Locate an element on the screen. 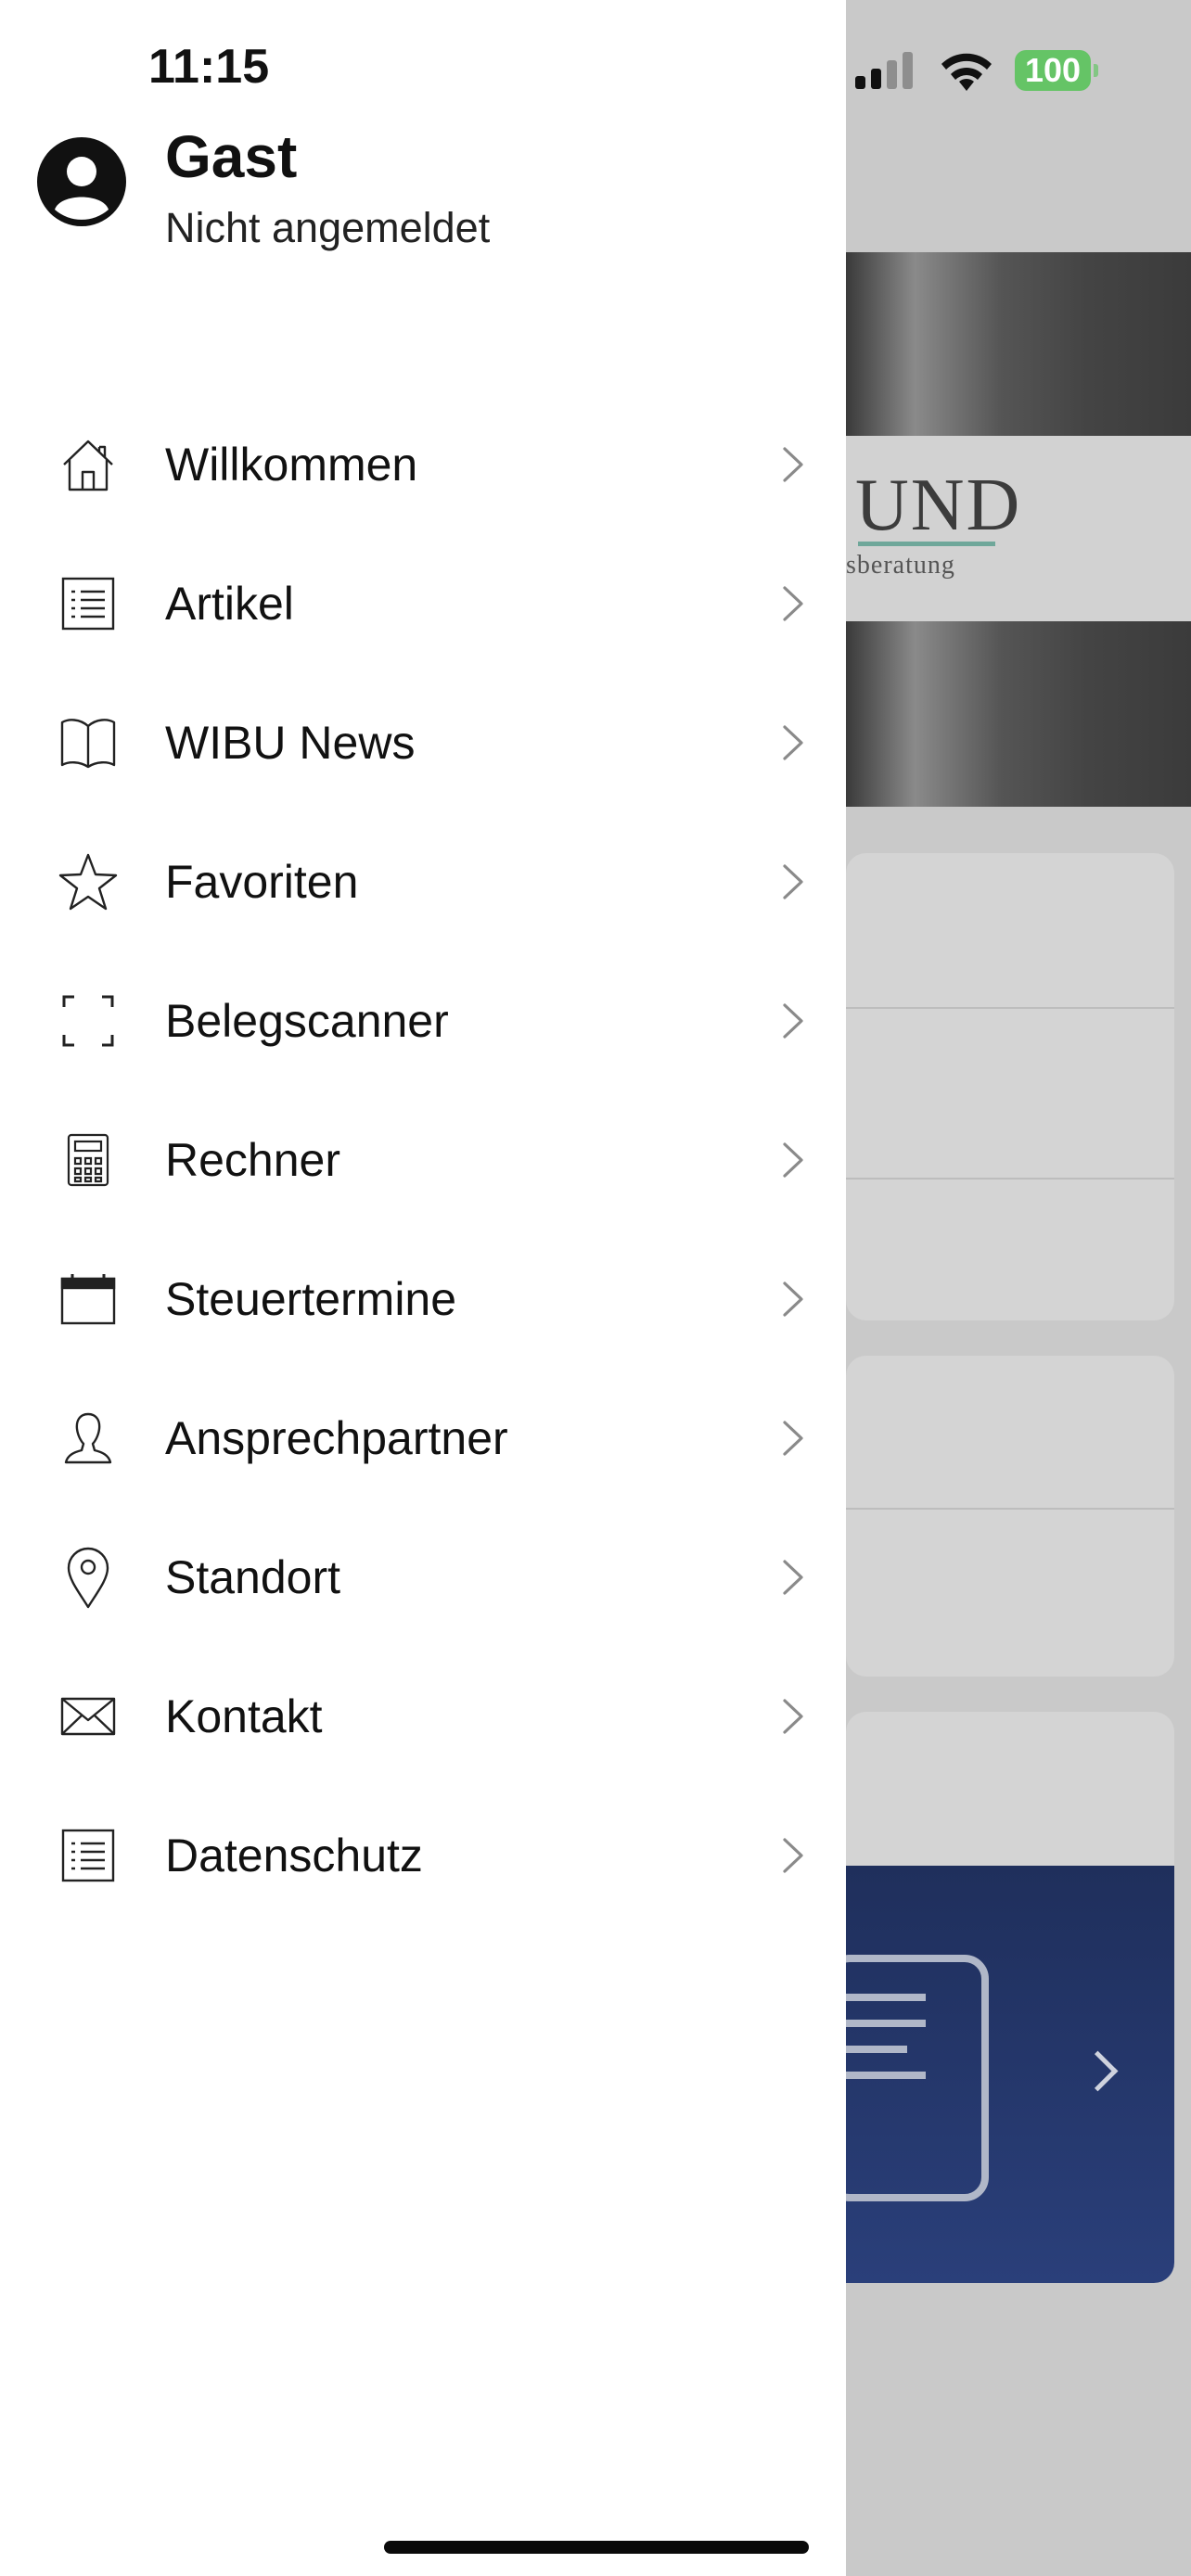 The height and width of the screenshot is (2576, 1191). menu-item-belegscanner: Belegscanner is located at coordinates (423, 1020).